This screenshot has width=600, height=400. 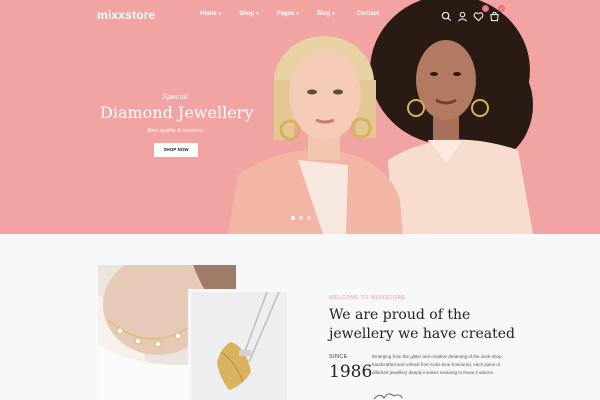 What do you see at coordinates (501, 8) in the screenshot?
I see `cart-count-badge: 0` at bounding box center [501, 8].